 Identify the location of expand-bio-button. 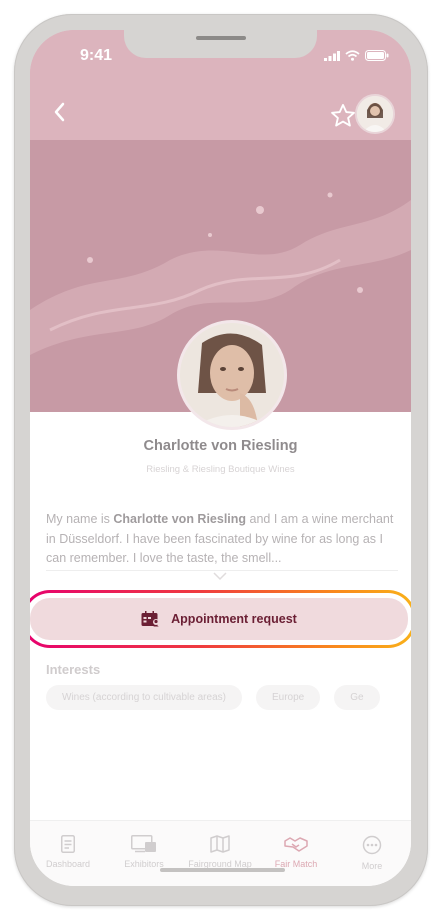
(220, 577).